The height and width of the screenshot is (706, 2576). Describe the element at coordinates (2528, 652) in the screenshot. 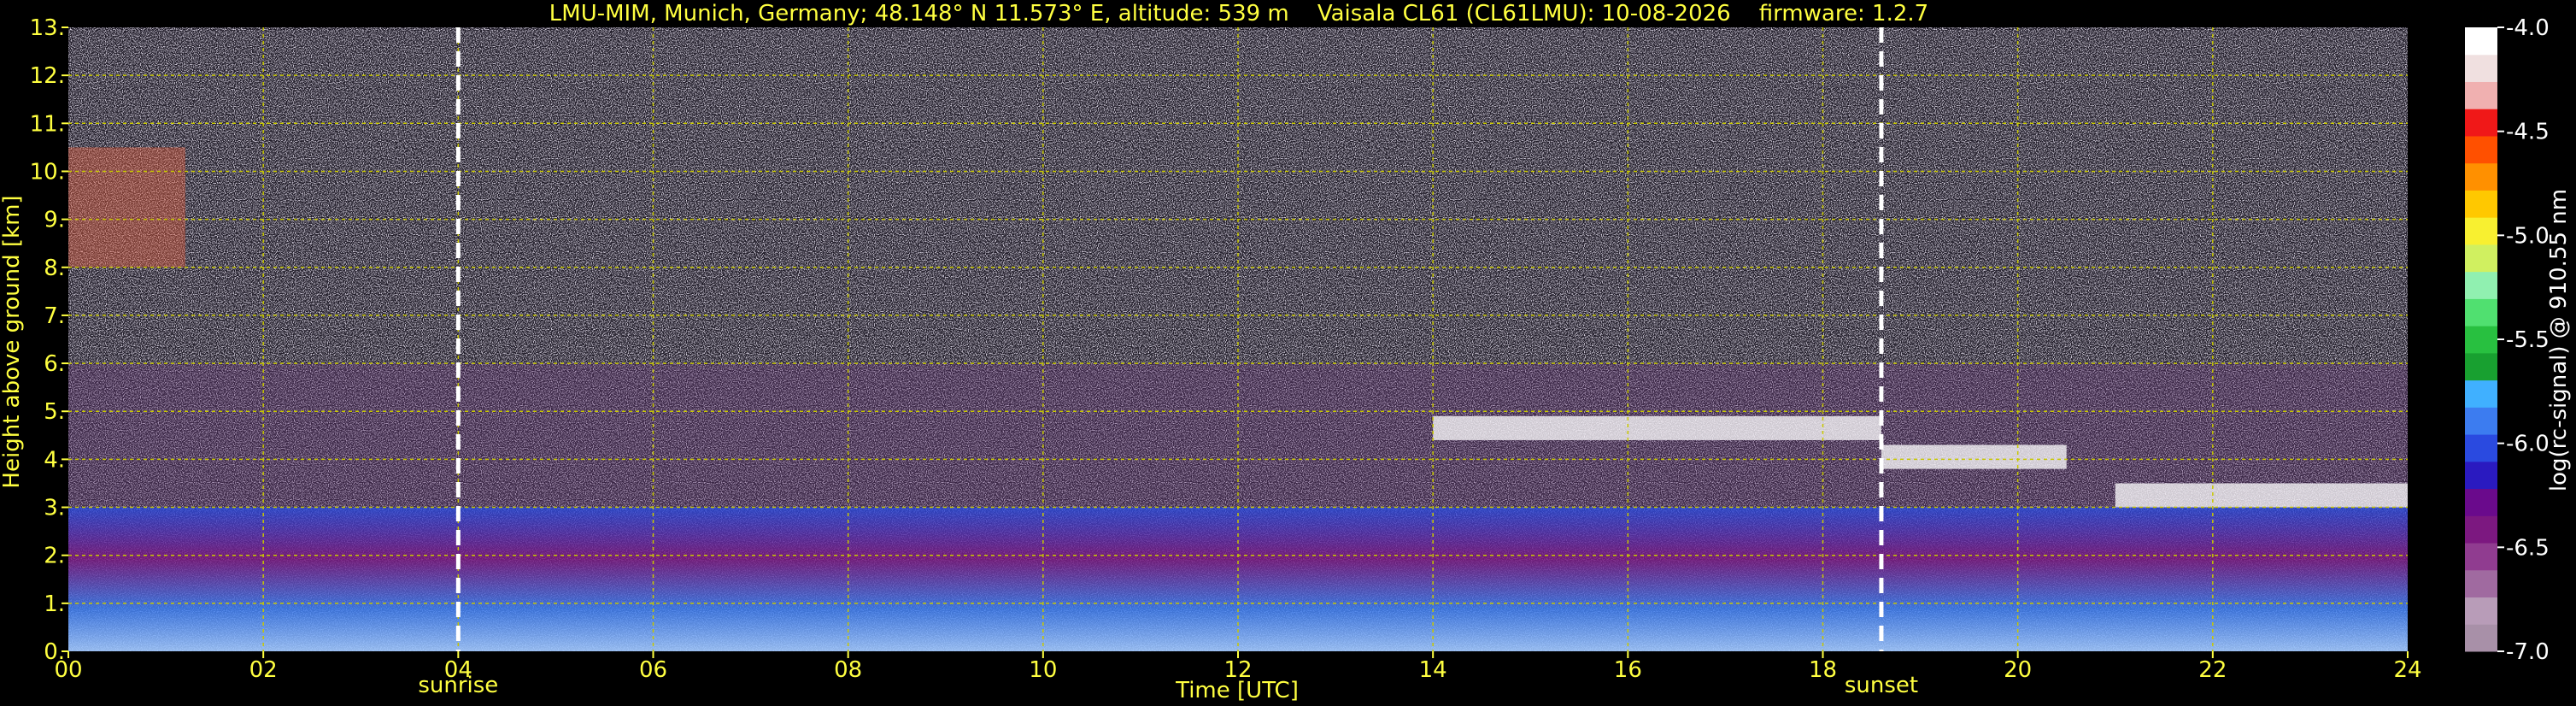

I see `colorbar-tick-label: -7.0` at that location.